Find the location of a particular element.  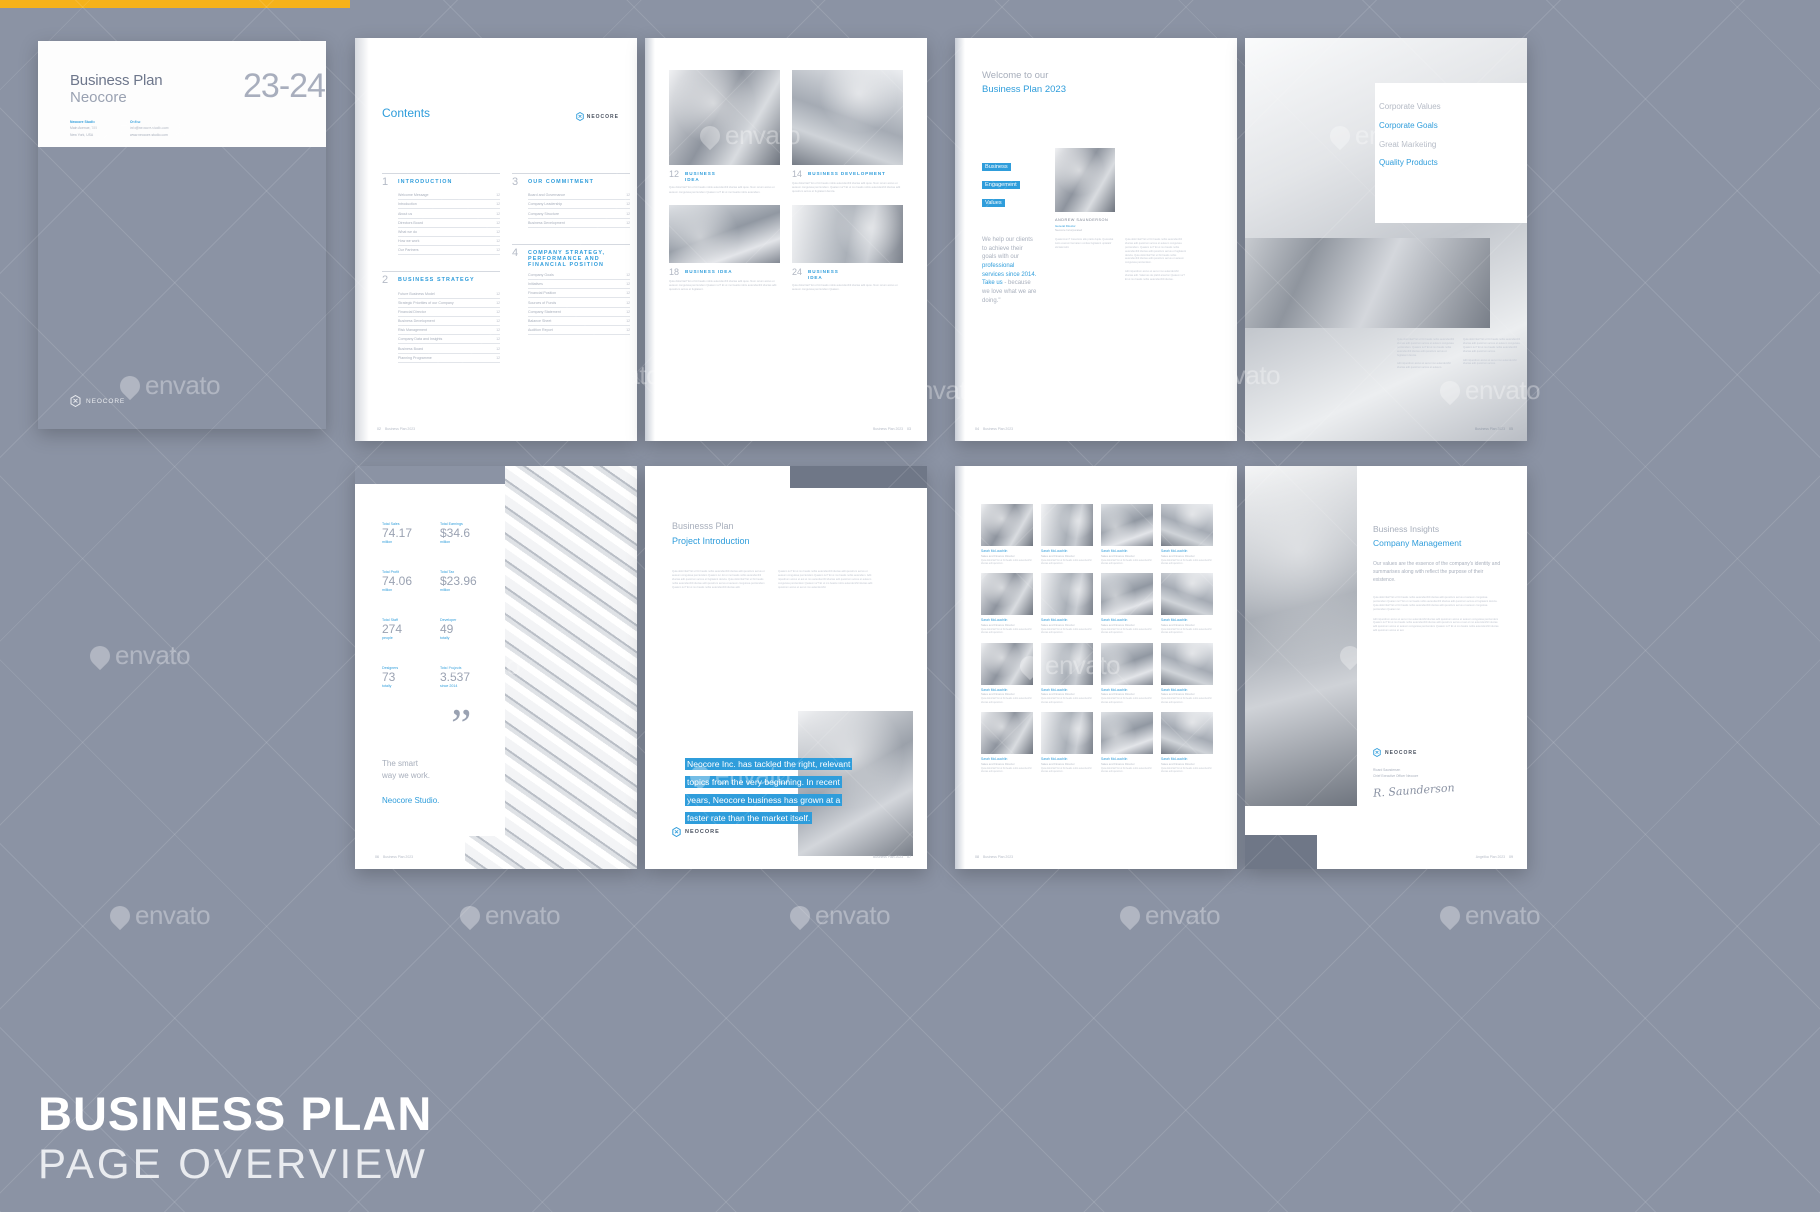

toc-row: Future Business Model 12 is located at coordinates (449, 294).